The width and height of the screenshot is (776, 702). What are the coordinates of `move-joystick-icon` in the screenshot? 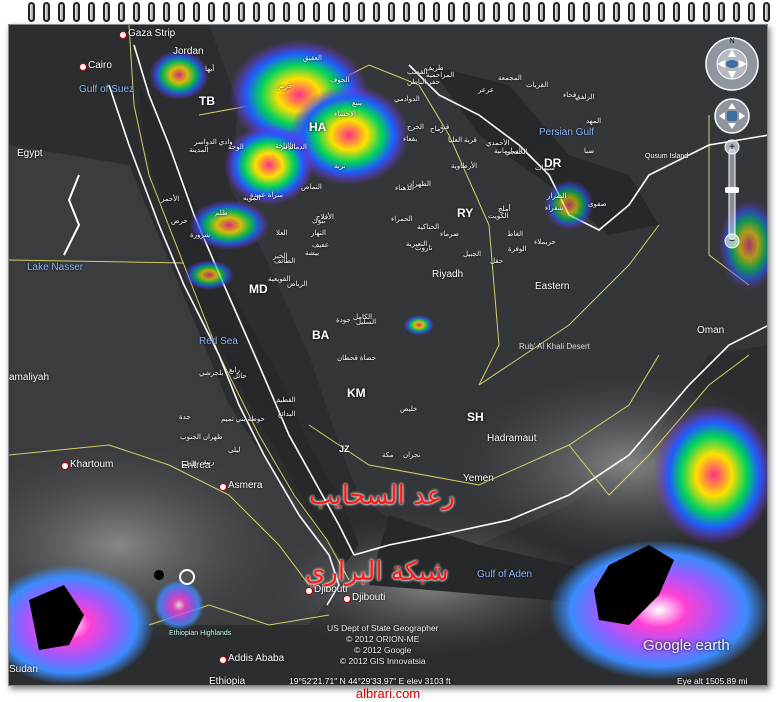 It's located at (732, 116).